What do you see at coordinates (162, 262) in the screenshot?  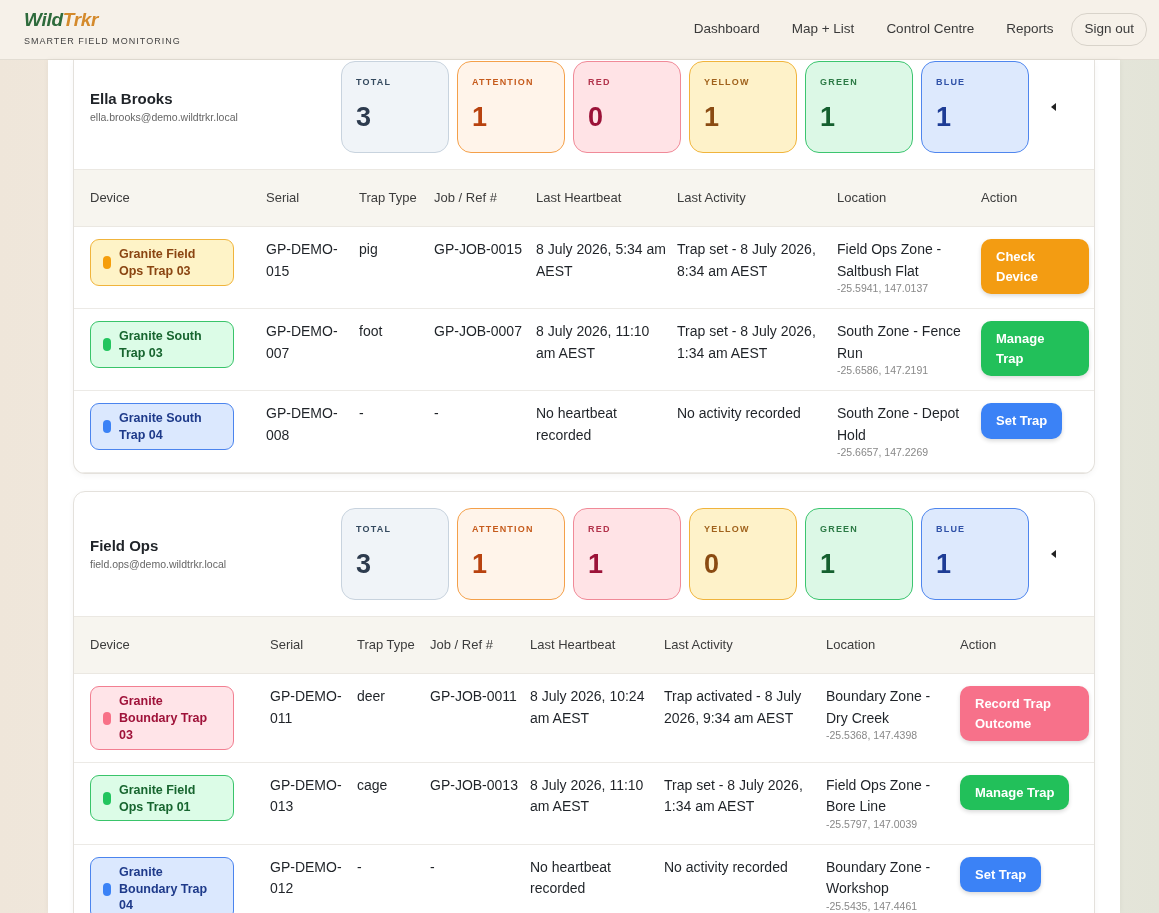 I see `device-tag: Granite Field Ops Trap 03` at bounding box center [162, 262].